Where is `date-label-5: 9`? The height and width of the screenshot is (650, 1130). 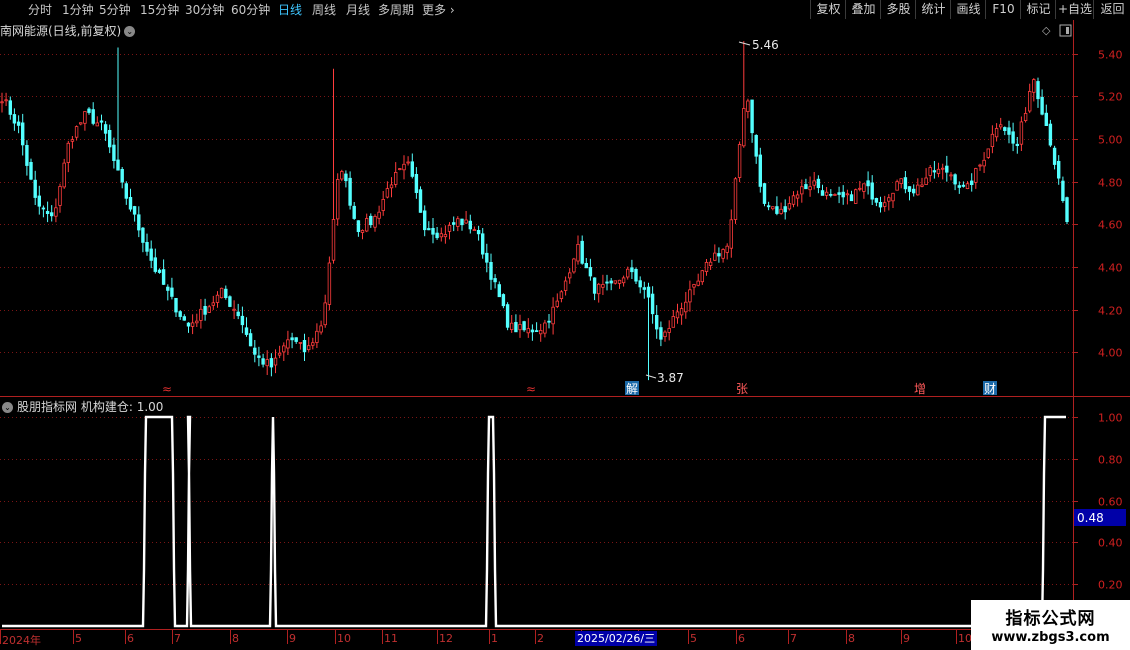 date-label-5: 9 is located at coordinates (292, 638).